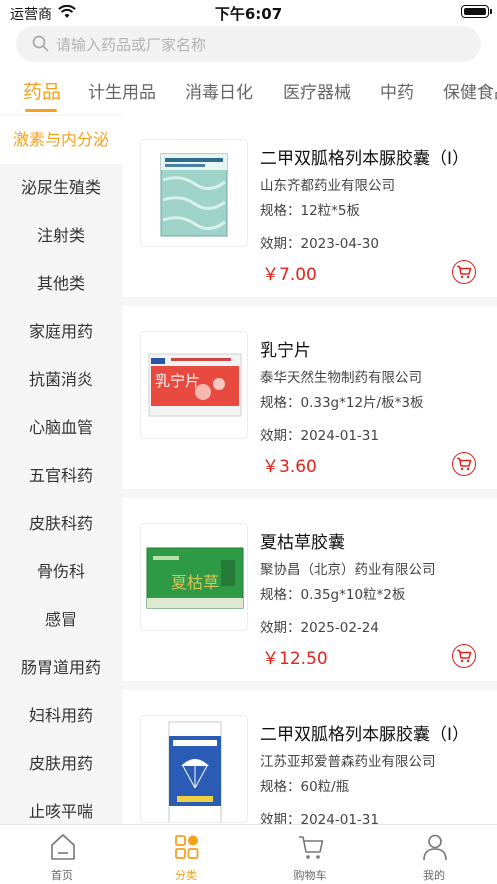 The width and height of the screenshot is (497, 884). I want to click on status-bar: 运营商 下午6:07, so click(248, 13).